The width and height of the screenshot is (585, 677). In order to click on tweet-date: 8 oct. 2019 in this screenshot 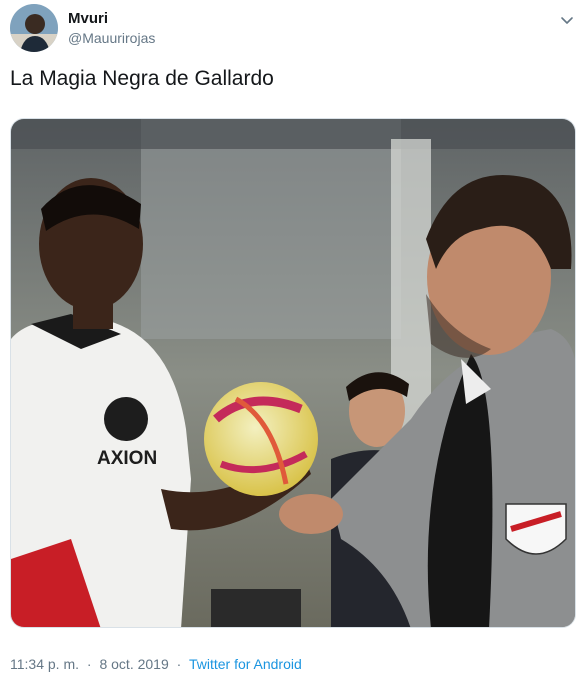, I will do `click(133, 664)`.